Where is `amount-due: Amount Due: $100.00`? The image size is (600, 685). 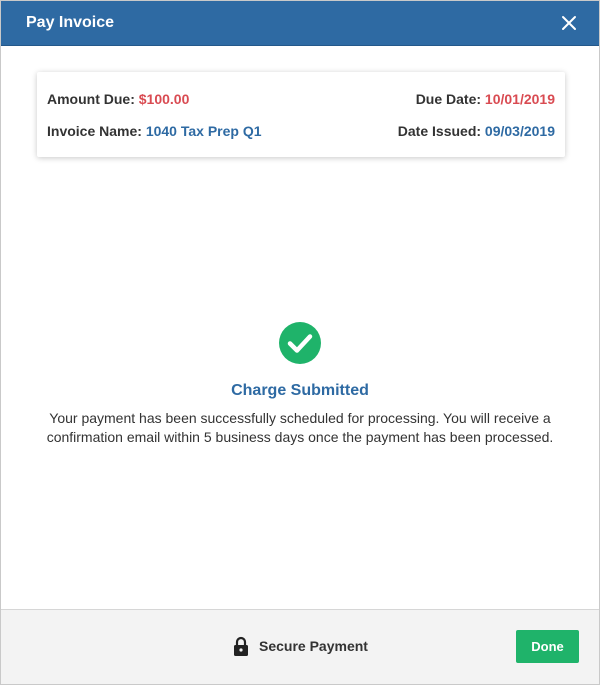
amount-due: Amount Due: $100.00 is located at coordinates (118, 99).